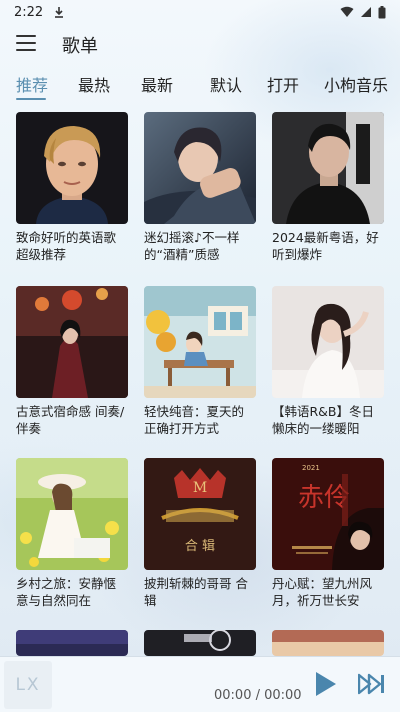  I want to click on next-track-icon, so click(372, 684).